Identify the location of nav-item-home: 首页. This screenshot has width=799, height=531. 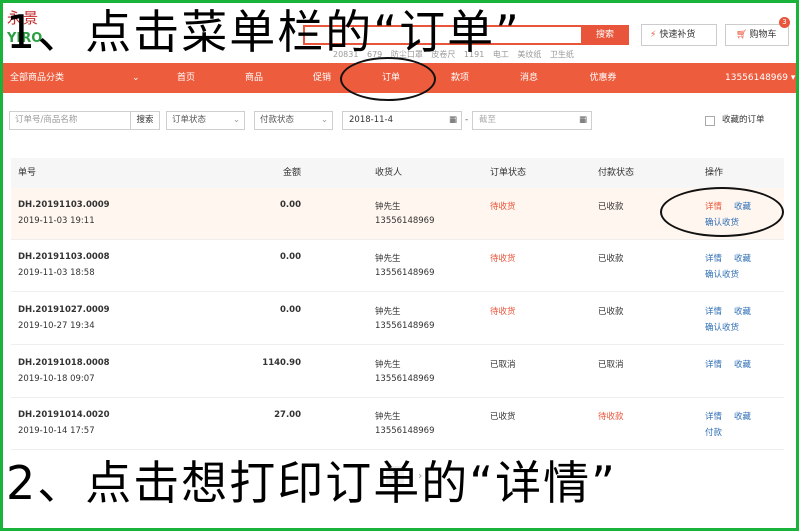
(186, 78).